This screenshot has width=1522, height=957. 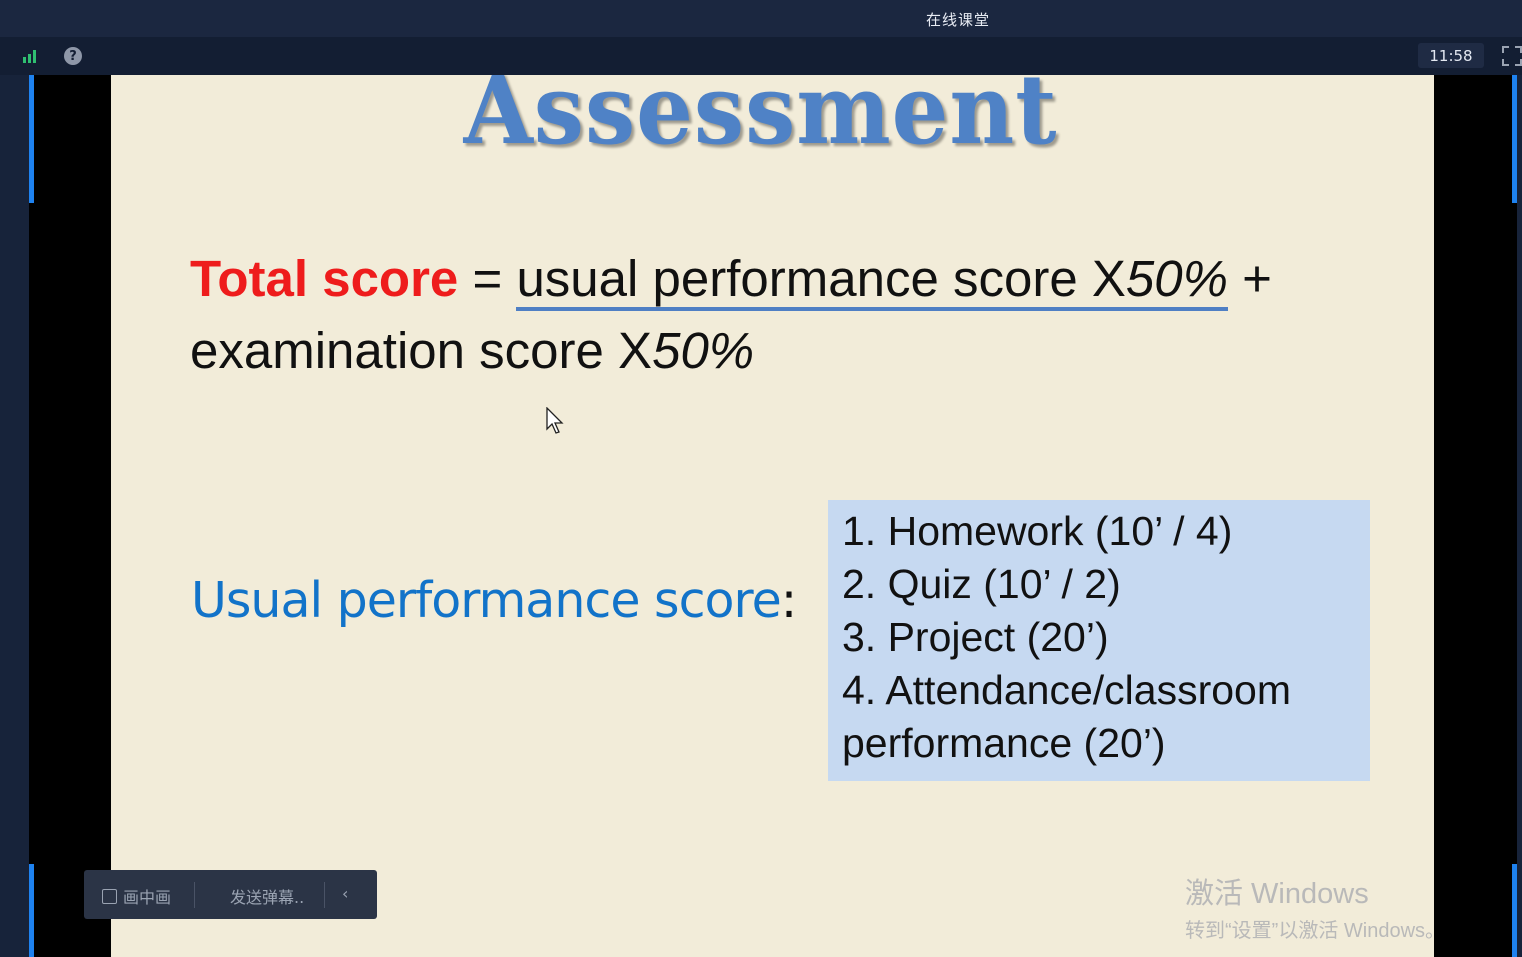 I want to click on signal-strength-icon, so click(x=31, y=56).